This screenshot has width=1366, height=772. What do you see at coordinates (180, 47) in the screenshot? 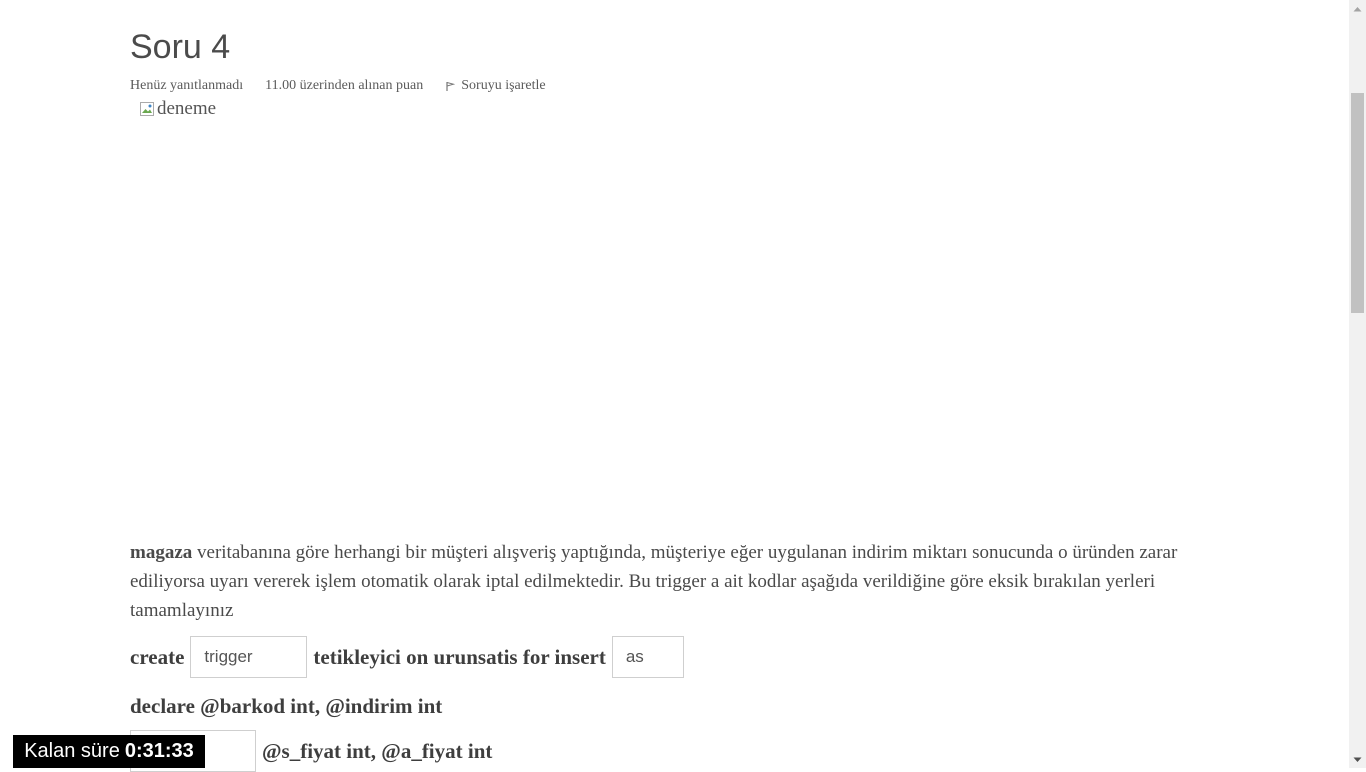
I see `question-title: Soru 4` at bounding box center [180, 47].